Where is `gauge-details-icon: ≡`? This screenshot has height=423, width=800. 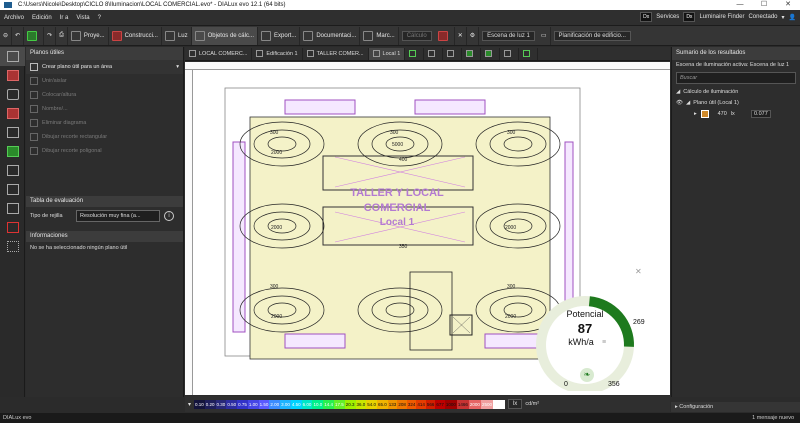 gauge-details-icon: ≡ is located at coordinates (604, 342).